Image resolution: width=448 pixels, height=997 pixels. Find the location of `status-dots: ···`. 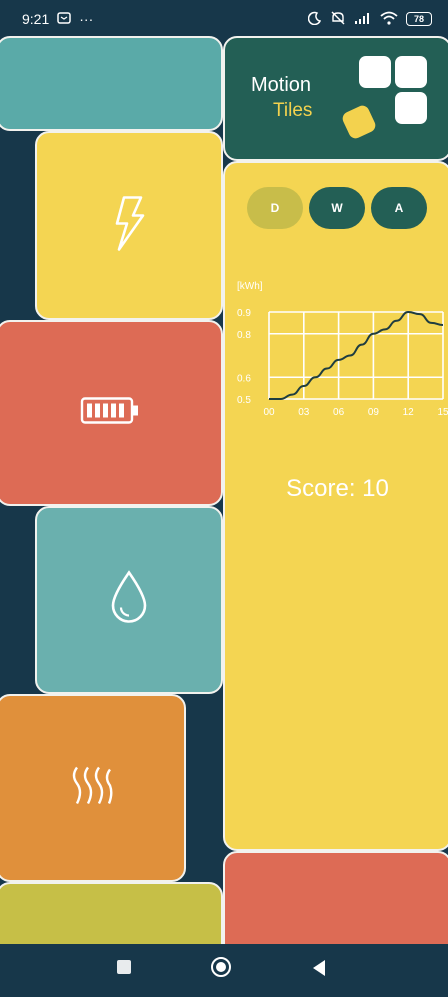

status-dots: ··· is located at coordinates (86, 19).